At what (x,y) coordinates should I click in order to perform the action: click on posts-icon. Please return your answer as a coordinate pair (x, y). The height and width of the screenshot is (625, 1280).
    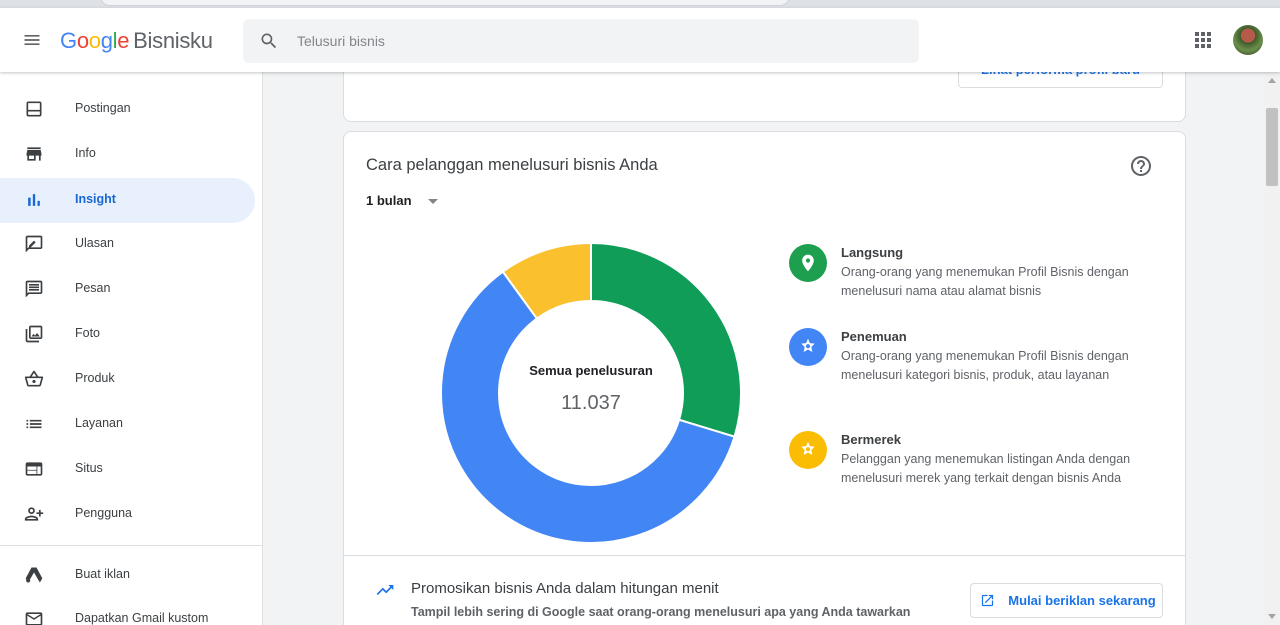
    Looking at the image, I should click on (34, 109).